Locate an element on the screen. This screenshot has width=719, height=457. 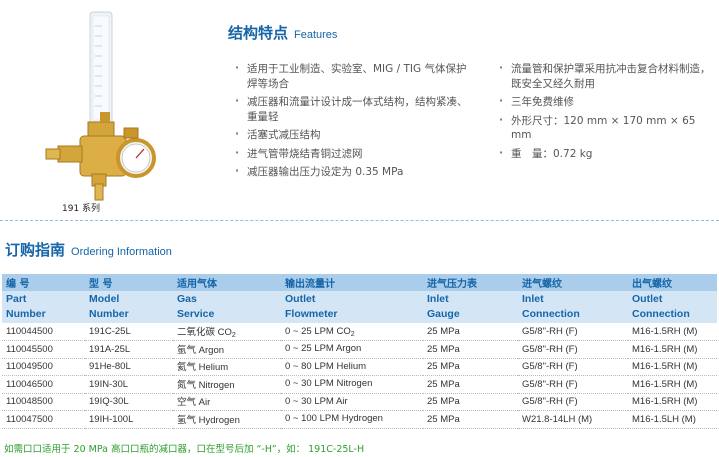
cell-gas: 氦气 Helium is located at coordinates (227, 367).